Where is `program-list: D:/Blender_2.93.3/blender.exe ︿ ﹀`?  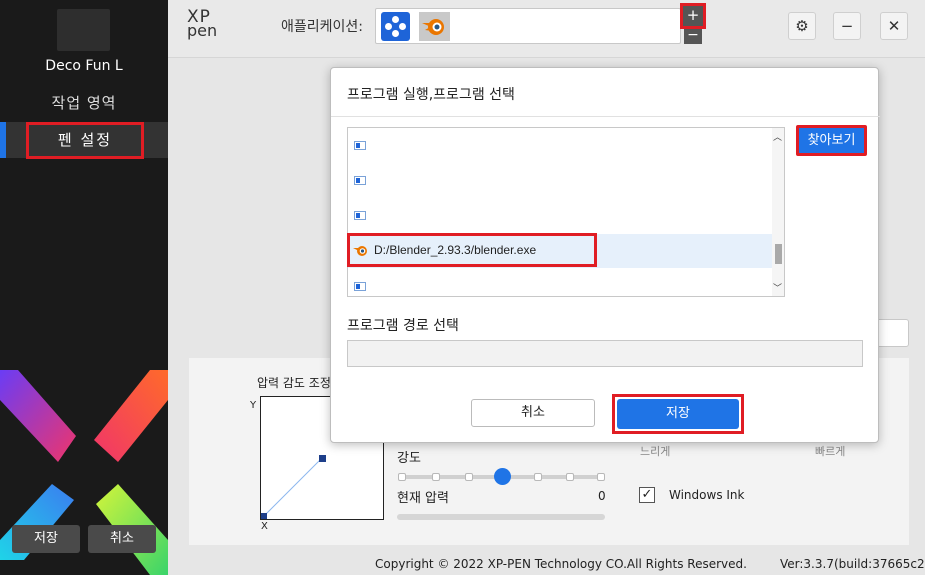
program-list: D:/Blender_2.93.3/blender.exe ︿ ﹀ is located at coordinates (566, 212).